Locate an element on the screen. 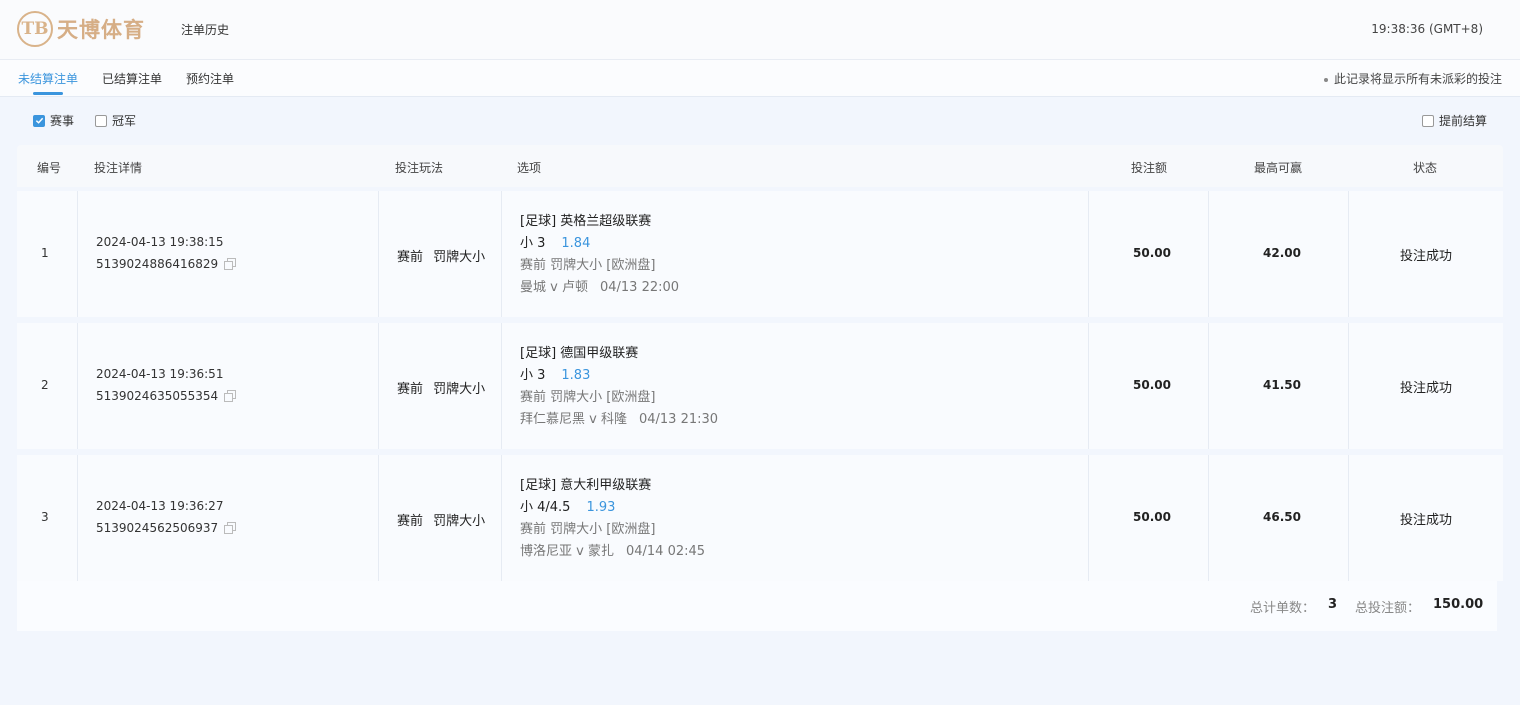 Image resolution: width=1520 pixels, height=705 pixels. col-stake: 投注额 is located at coordinates (1149, 168).